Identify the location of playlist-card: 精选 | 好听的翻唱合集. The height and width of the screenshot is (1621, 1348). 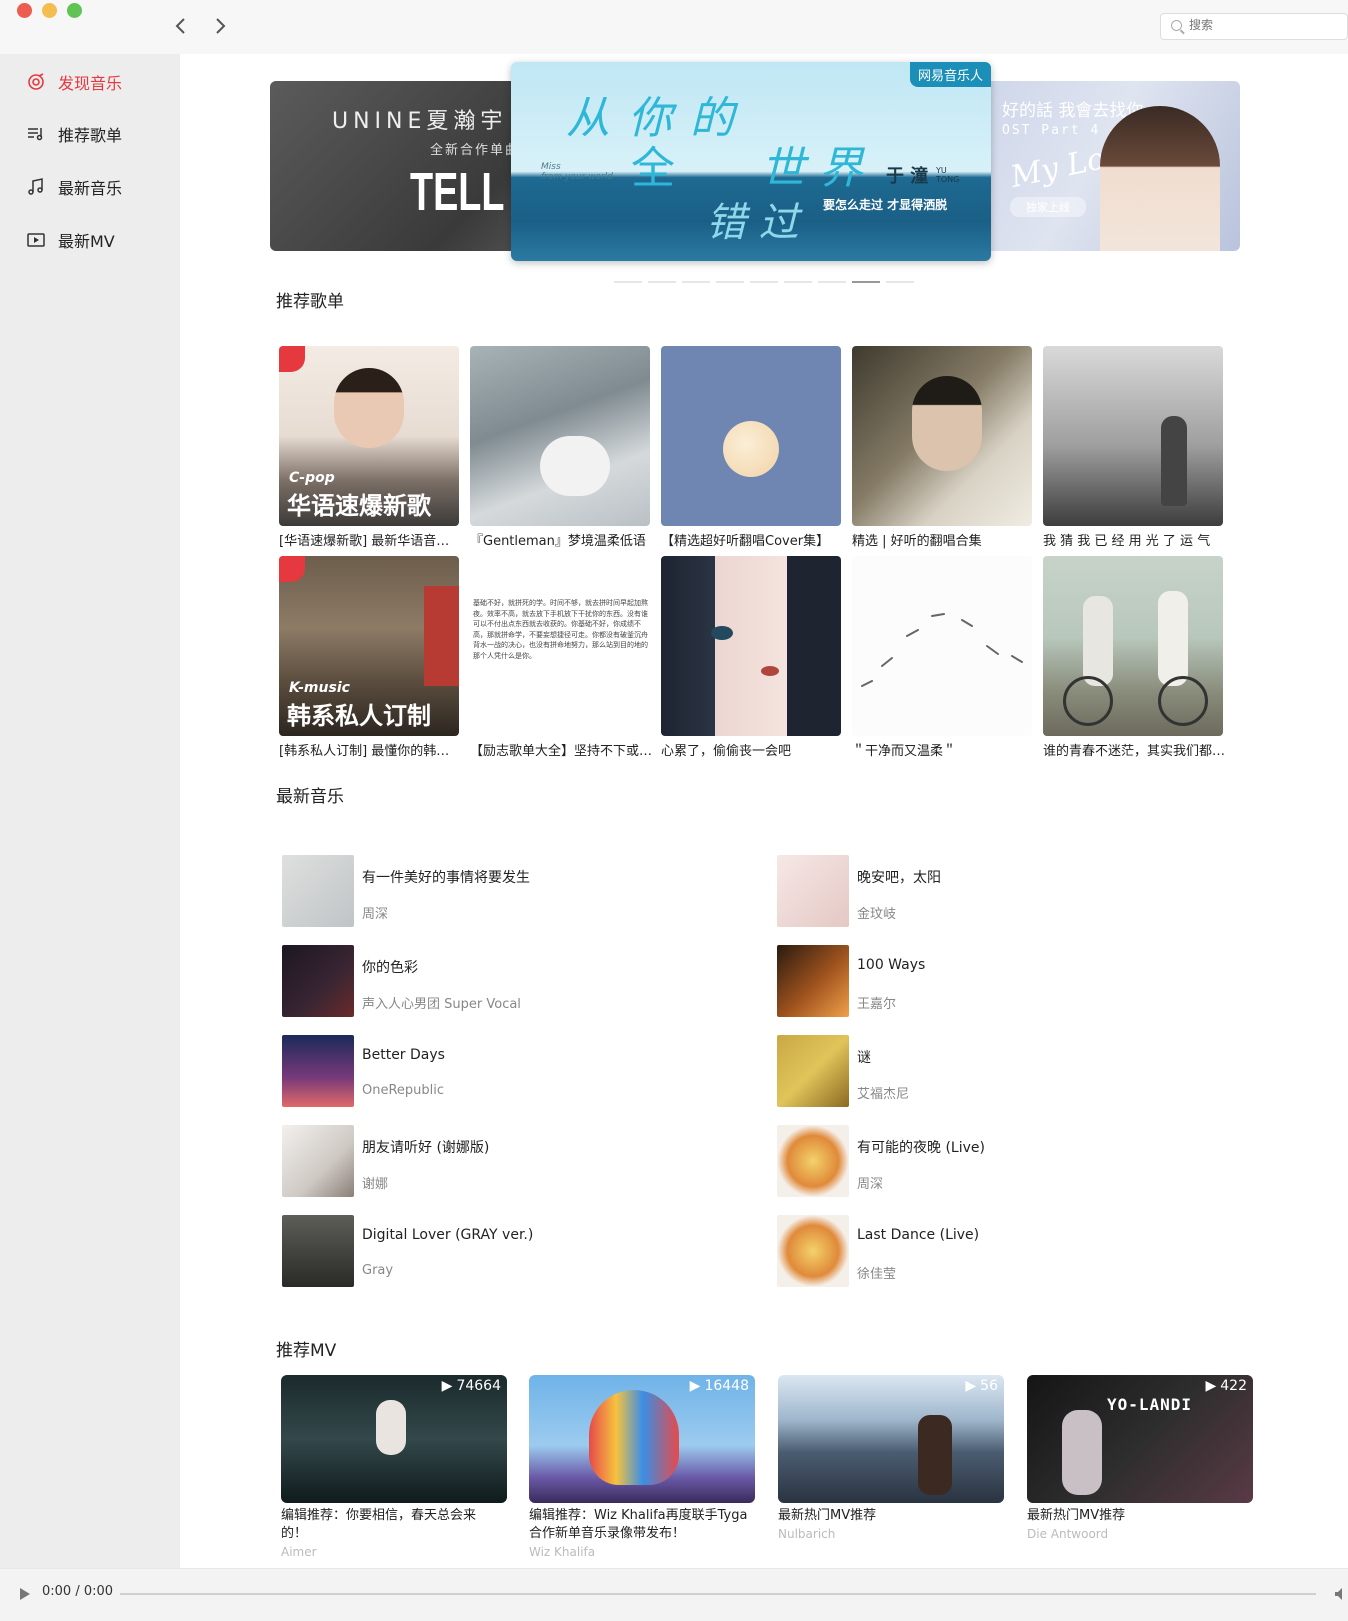
(943, 447).